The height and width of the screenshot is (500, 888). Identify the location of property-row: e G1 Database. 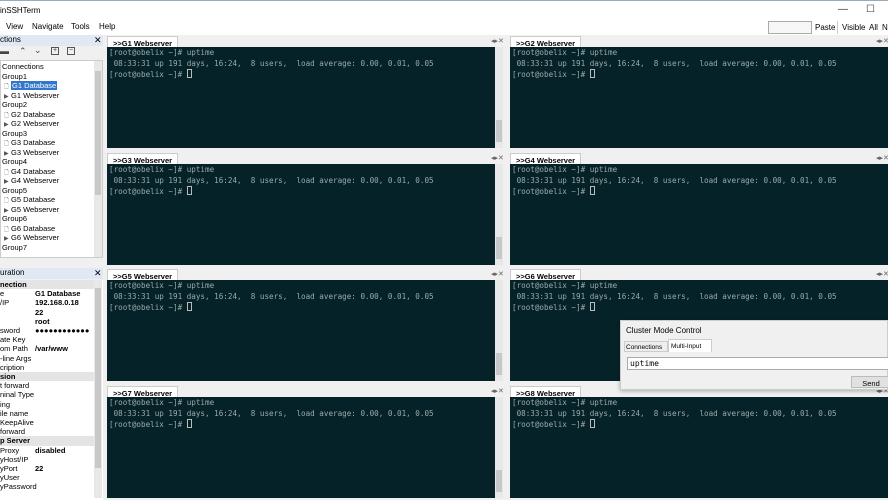
(48, 293).